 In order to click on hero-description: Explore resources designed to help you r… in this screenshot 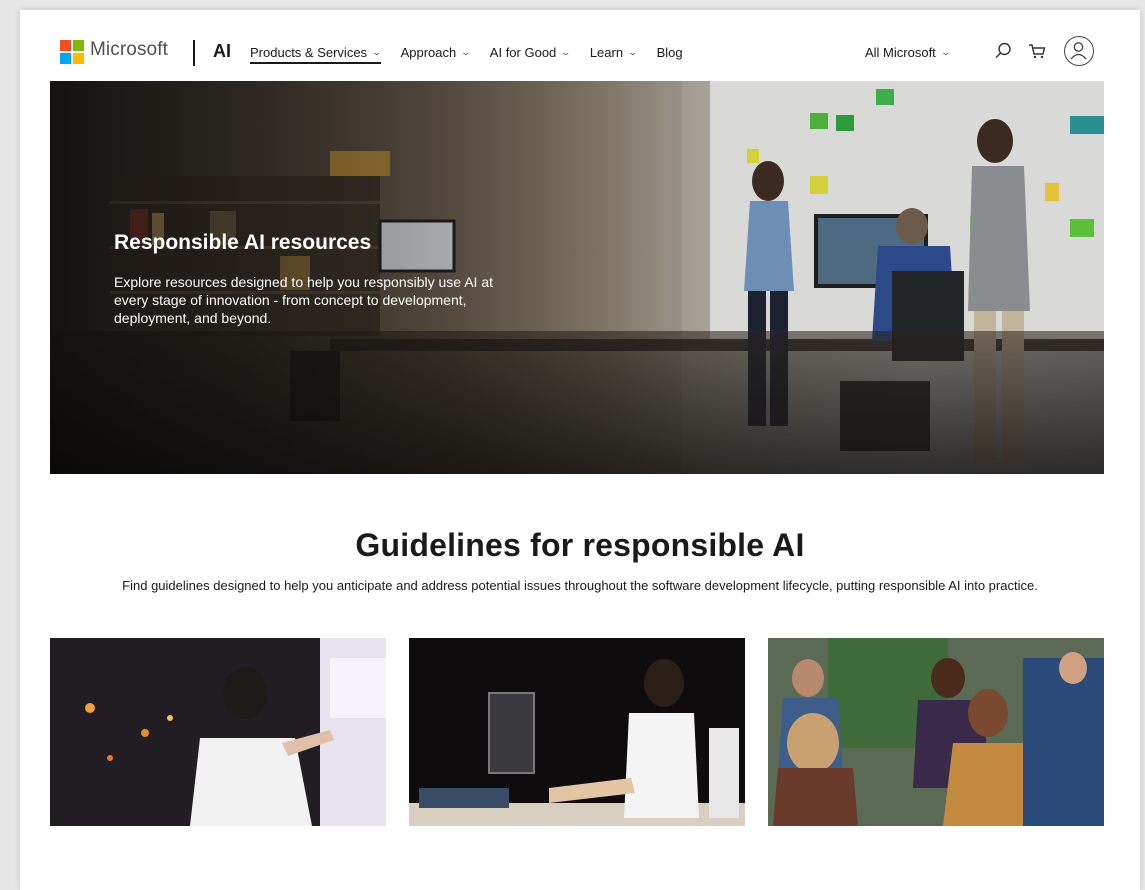, I will do `click(304, 300)`.